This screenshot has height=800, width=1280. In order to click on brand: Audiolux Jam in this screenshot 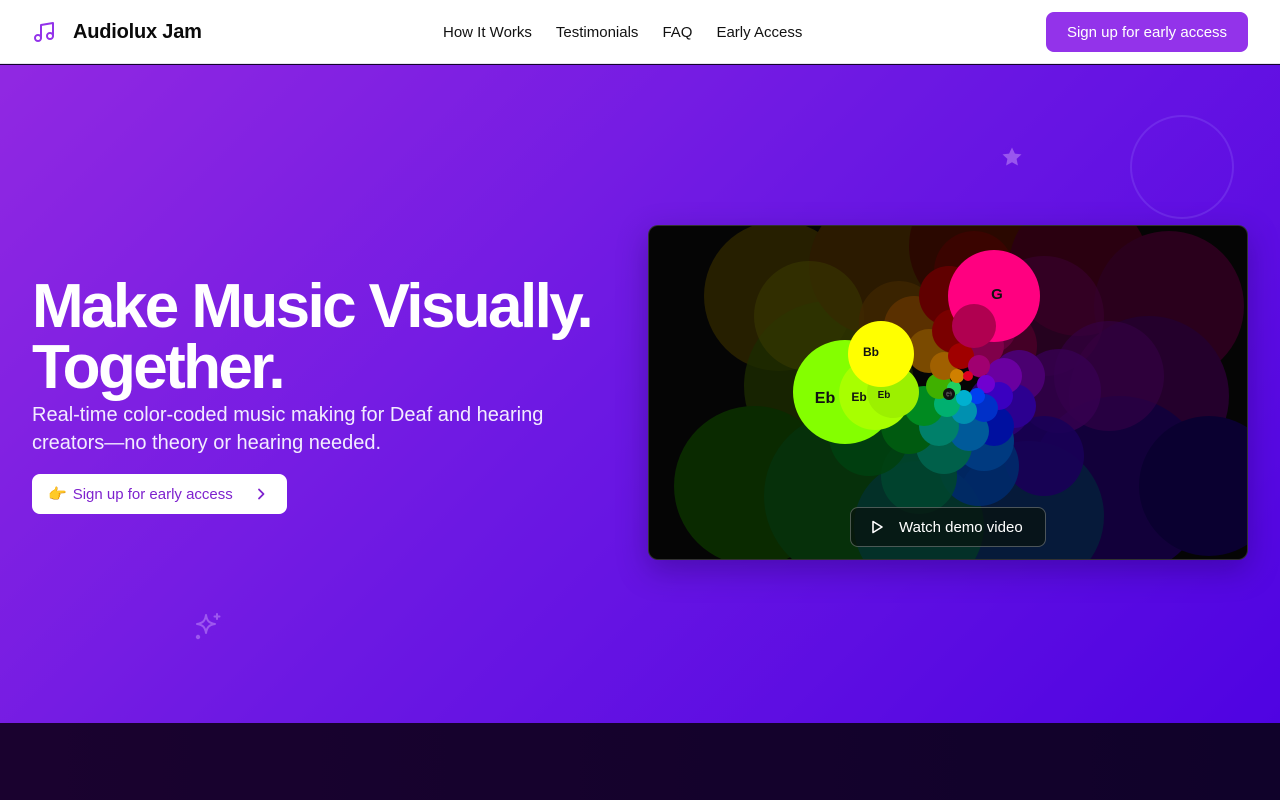, I will do `click(117, 32)`.